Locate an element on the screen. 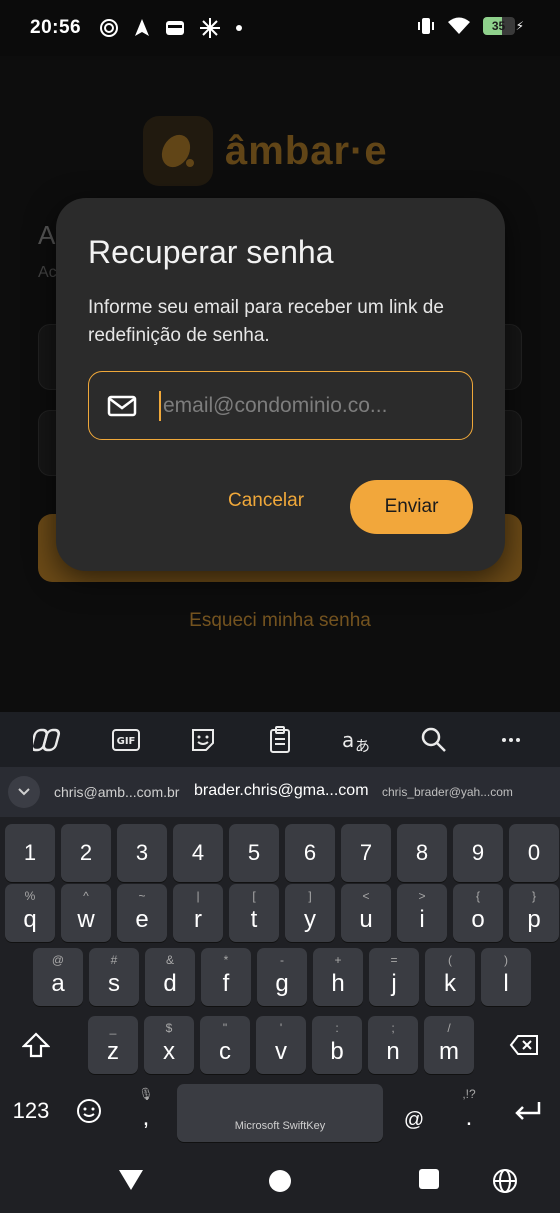 This screenshot has width=560, height=1213. key-w: ^ w is located at coordinates (86, 913).